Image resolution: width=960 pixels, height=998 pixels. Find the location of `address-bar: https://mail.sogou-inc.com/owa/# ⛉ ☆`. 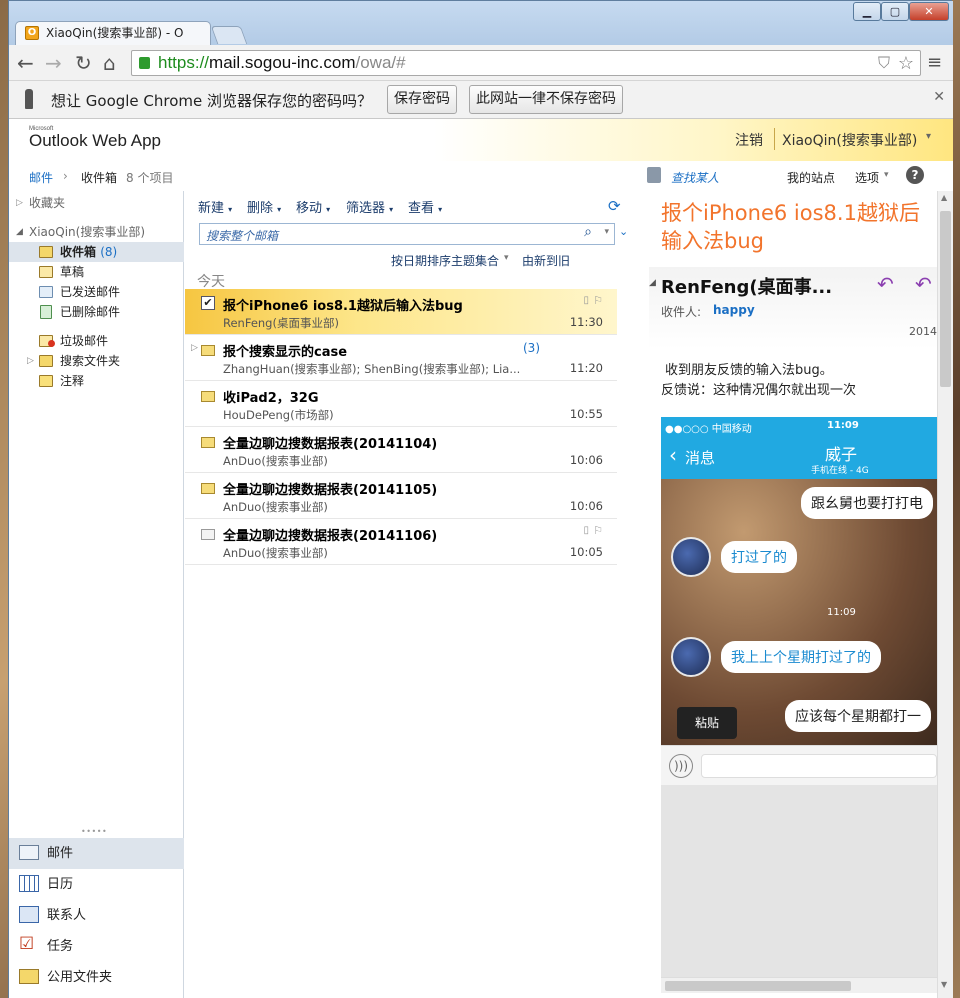

address-bar: https://mail.sogou-inc.com/owa/# ⛉ ☆ is located at coordinates (526, 63).